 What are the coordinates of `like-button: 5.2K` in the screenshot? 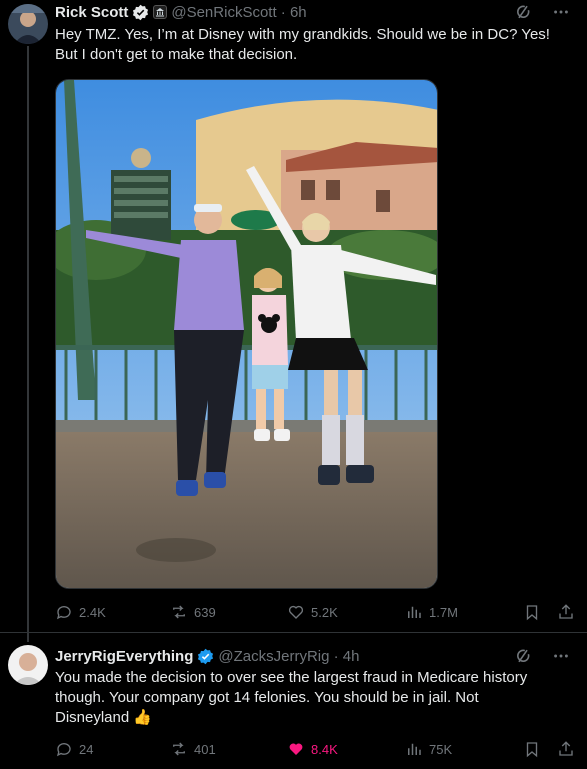 It's located at (346, 612).